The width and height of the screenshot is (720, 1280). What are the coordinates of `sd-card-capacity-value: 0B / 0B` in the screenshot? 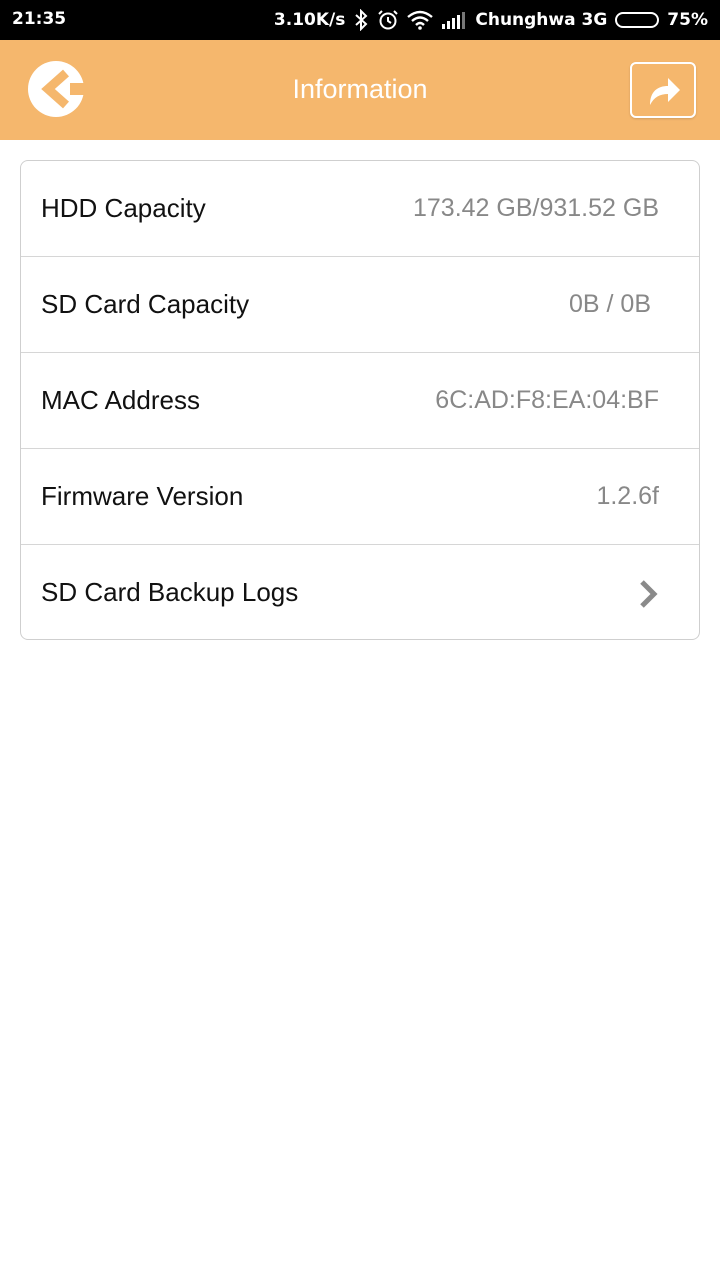 It's located at (610, 304).